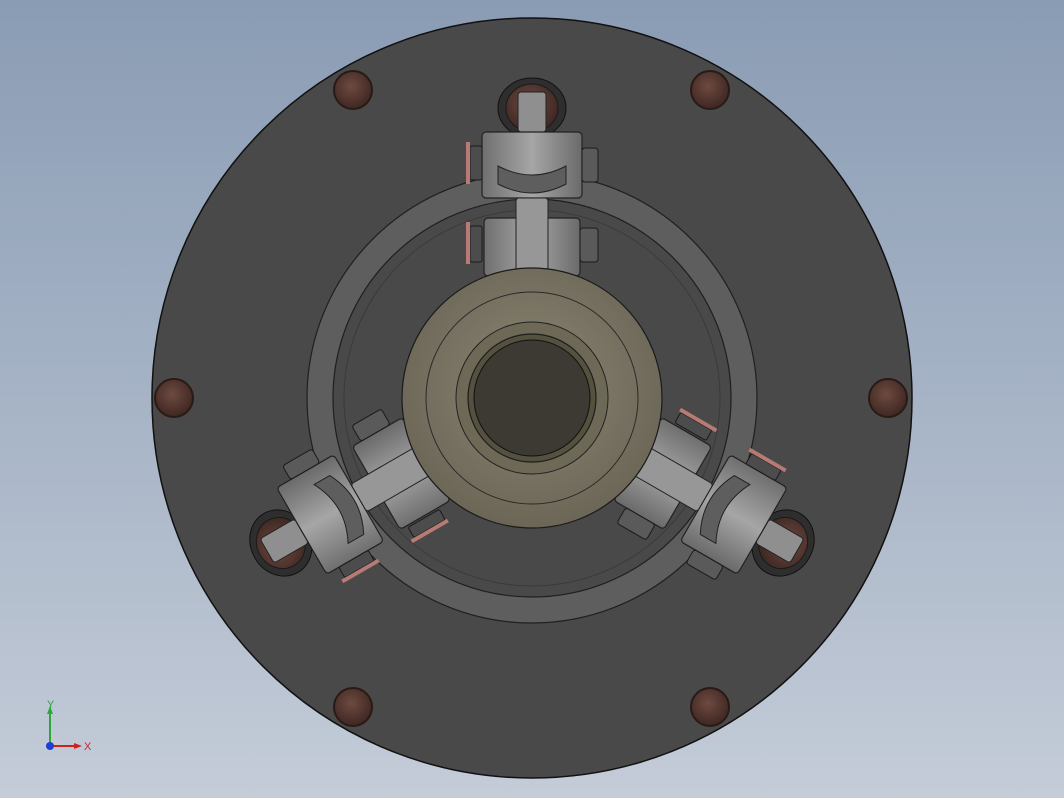 The height and width of the screenshot is (798, 1064). What do you see at coordinates (51, 705) in the screenshot?
I see `y-axis-label: Y` at bounding box center [51, 705].